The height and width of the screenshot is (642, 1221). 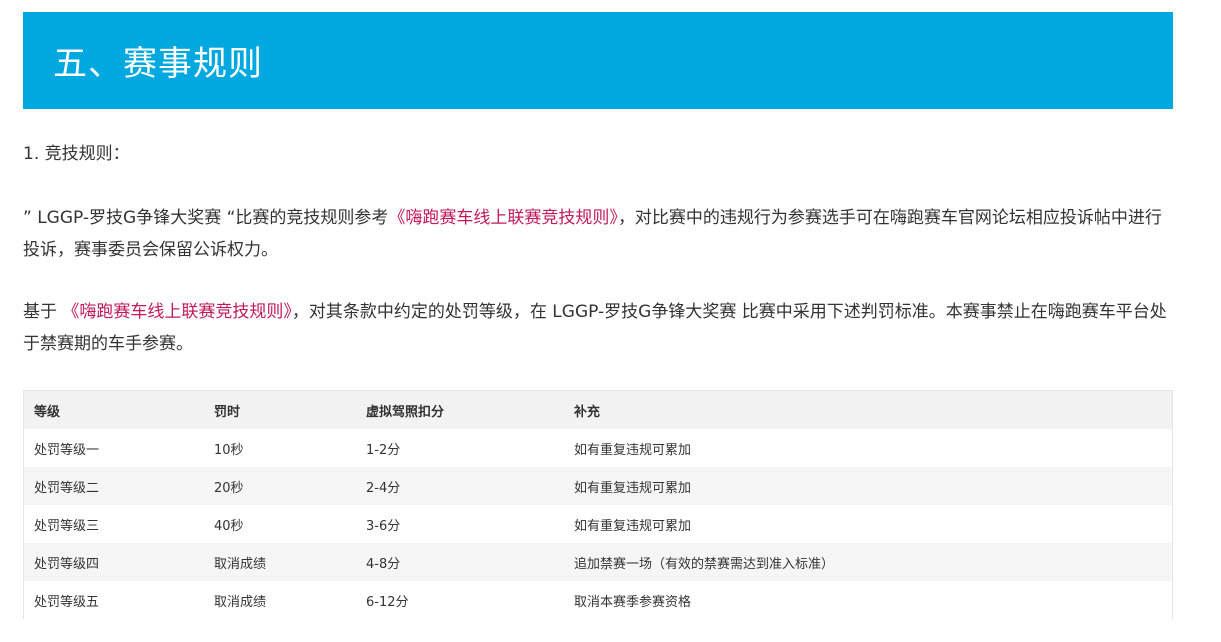 I want to click on cell-license-points: 6-12分, so click(x=460, y=600).